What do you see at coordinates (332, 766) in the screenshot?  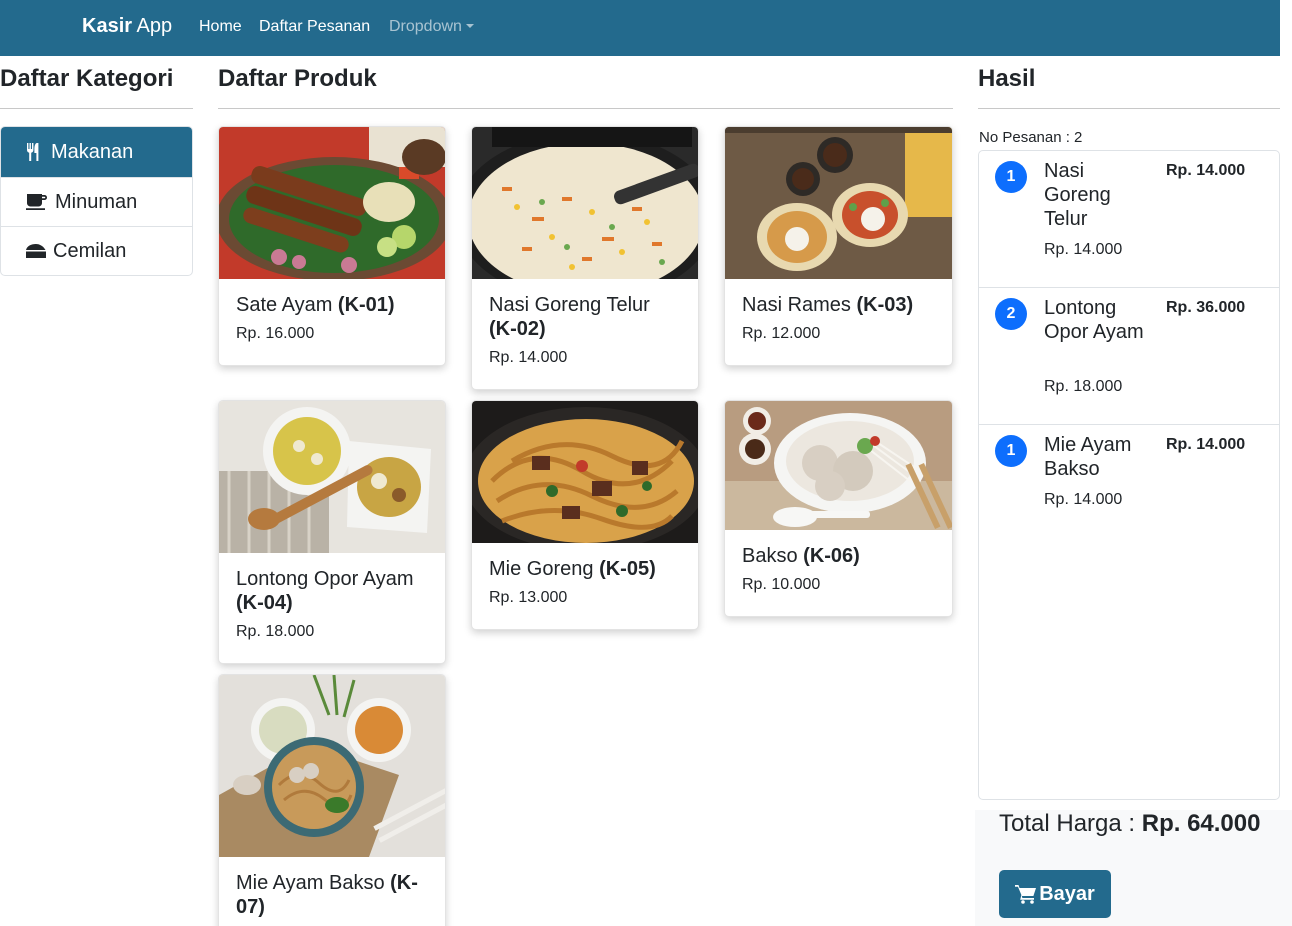 I see `mie-ayam-bakso-photo` at bounding box center [332, 766].